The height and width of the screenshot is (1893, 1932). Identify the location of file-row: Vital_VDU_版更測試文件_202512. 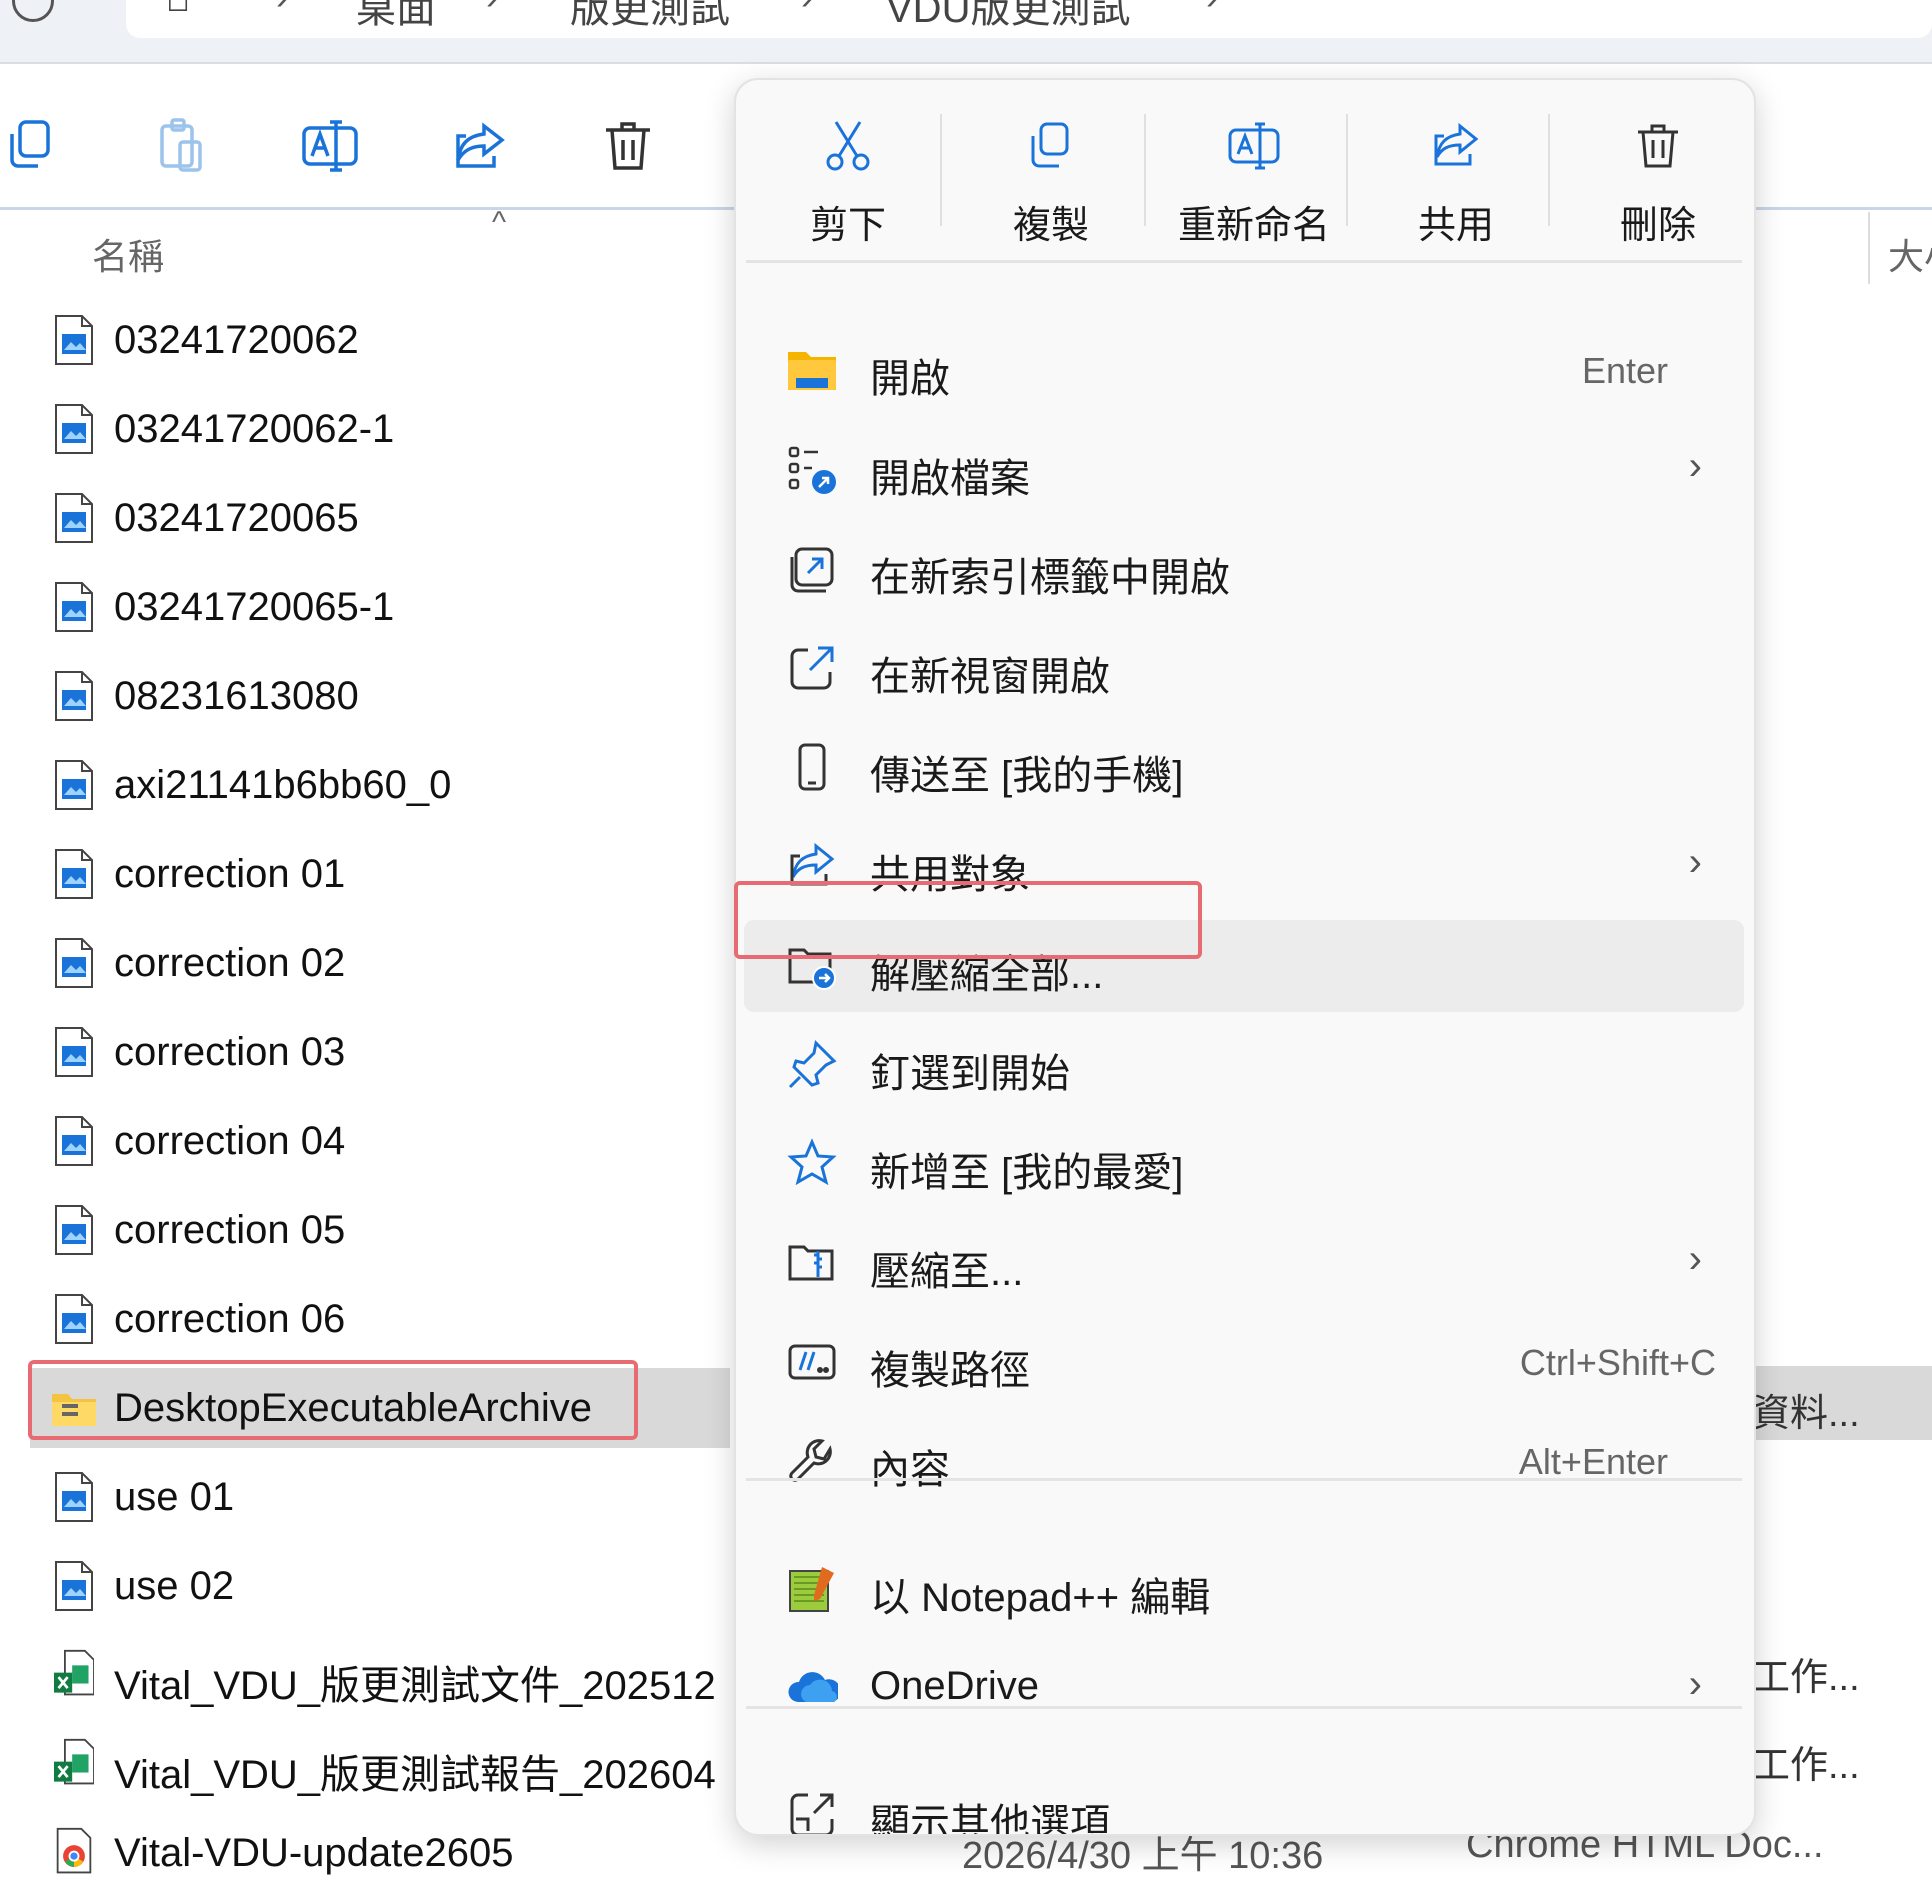
(380, 1675).